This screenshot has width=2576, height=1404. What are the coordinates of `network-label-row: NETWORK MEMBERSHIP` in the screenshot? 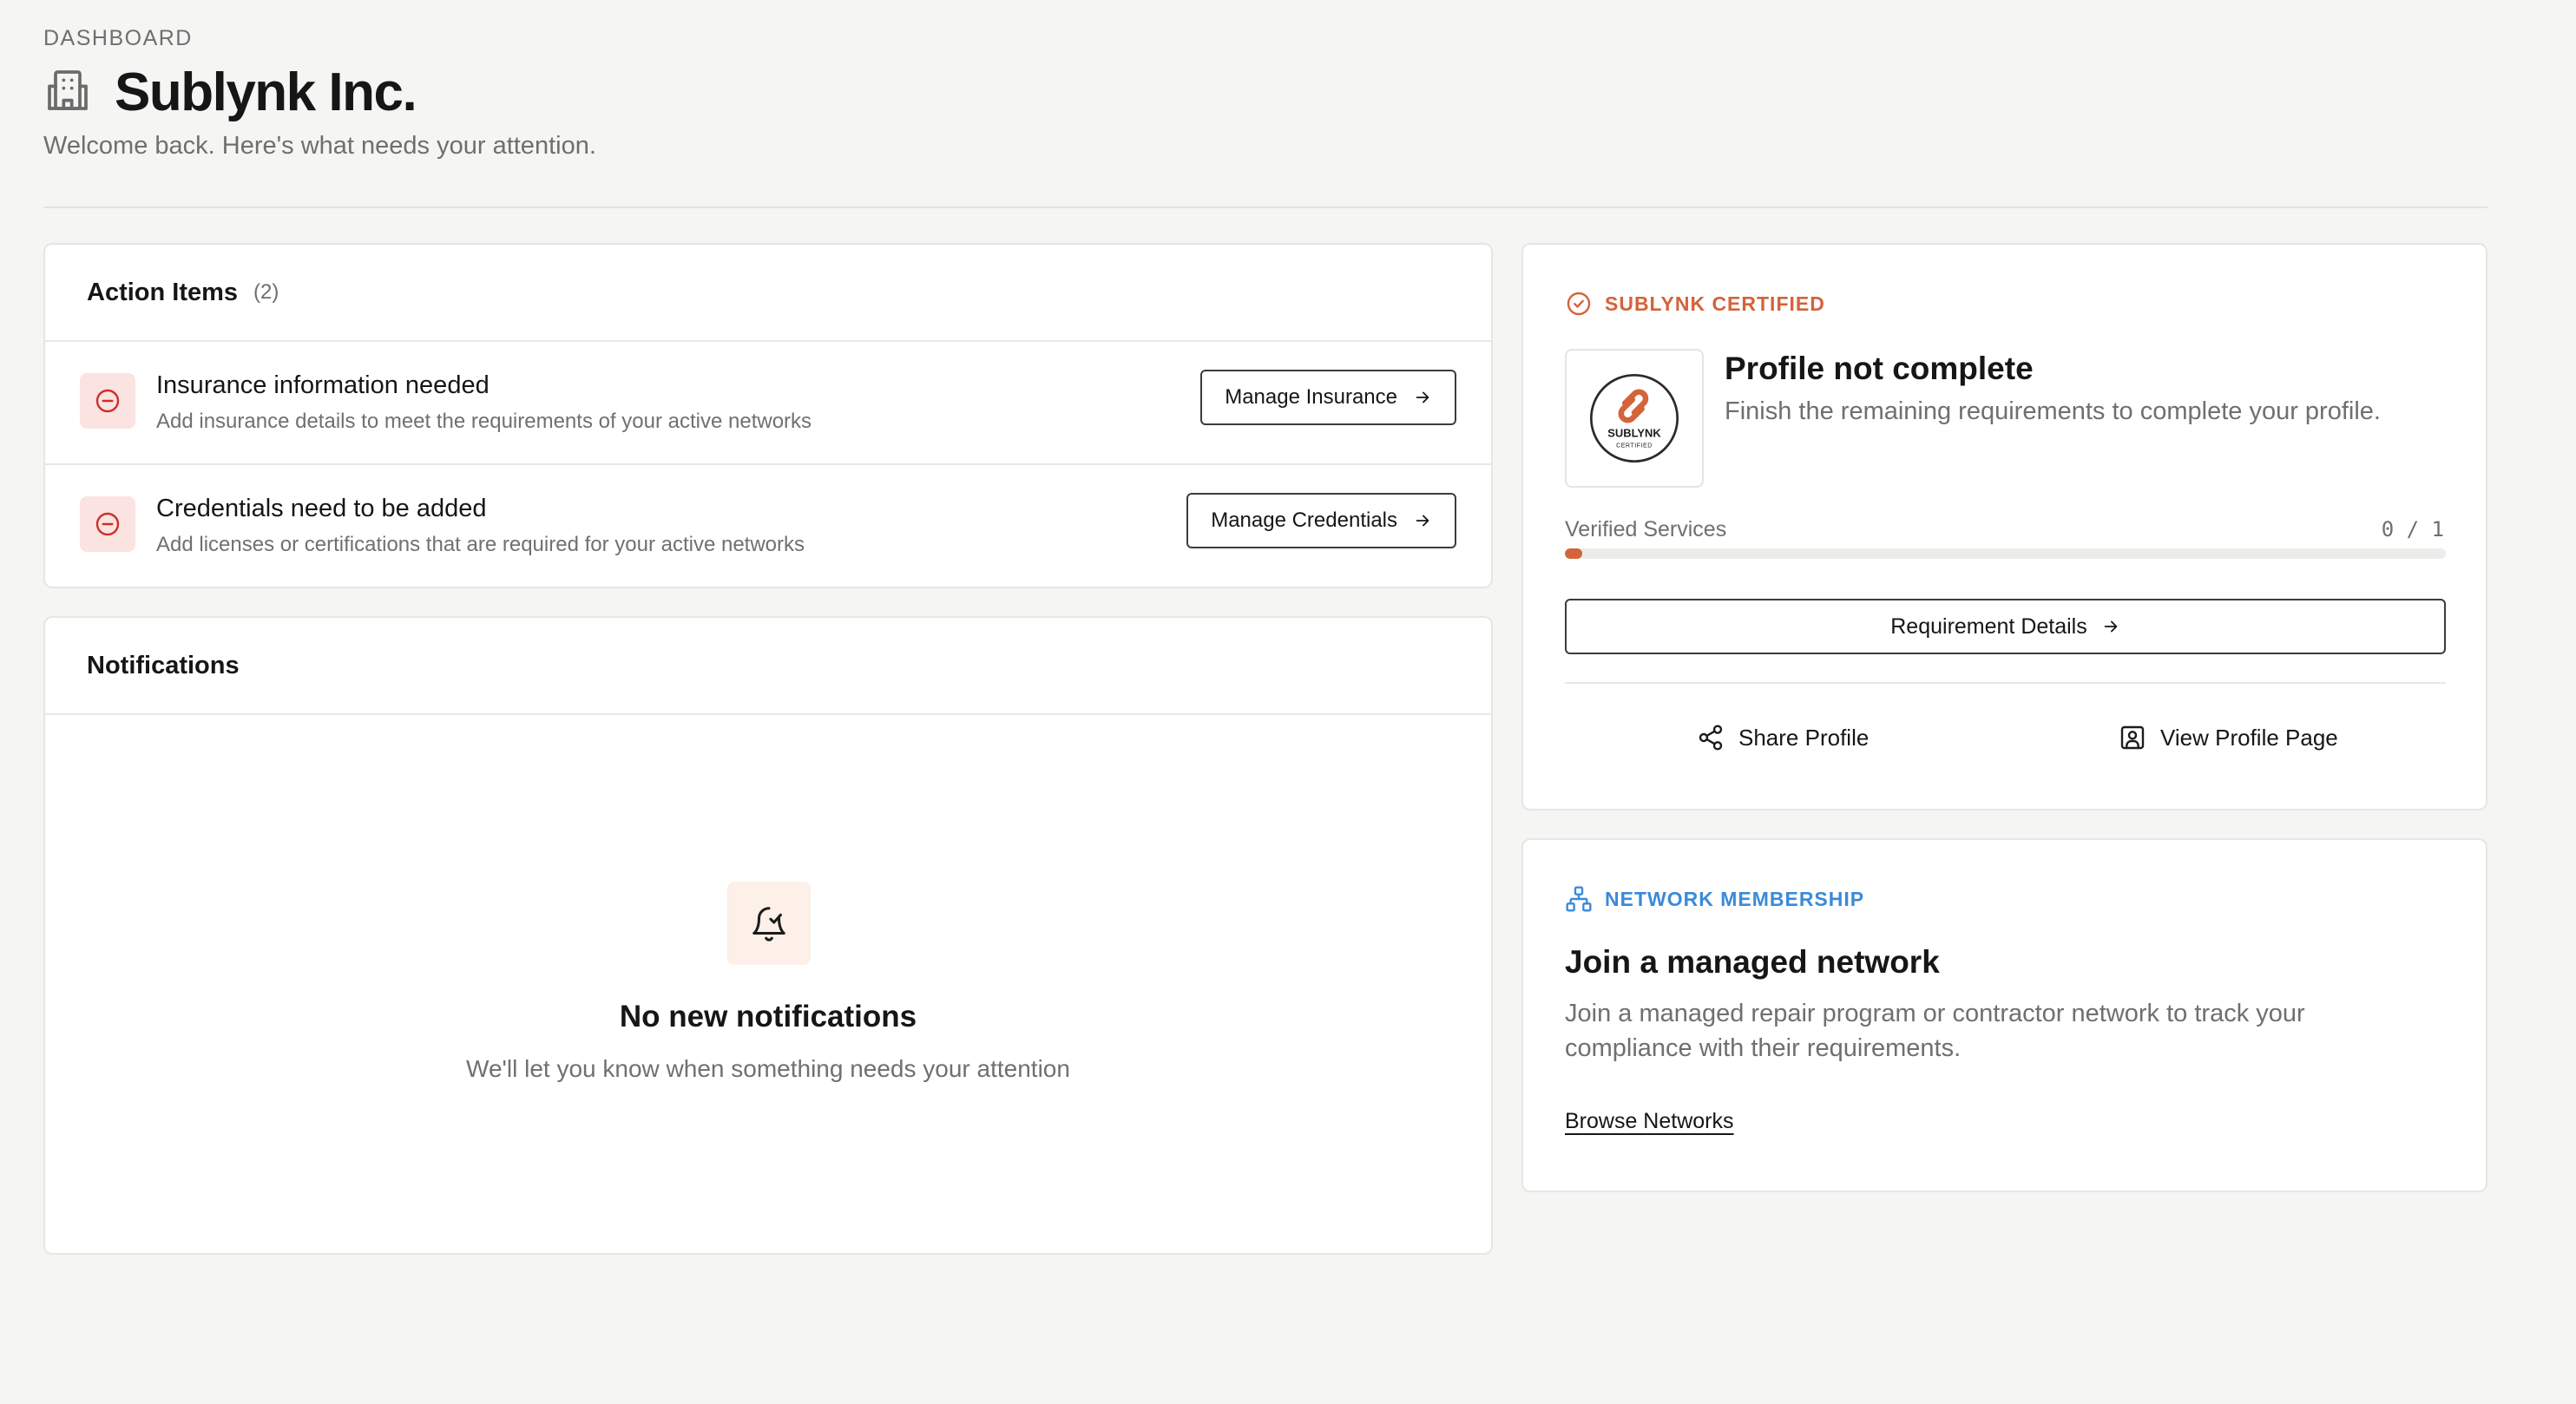 It's located at (1714, 899).